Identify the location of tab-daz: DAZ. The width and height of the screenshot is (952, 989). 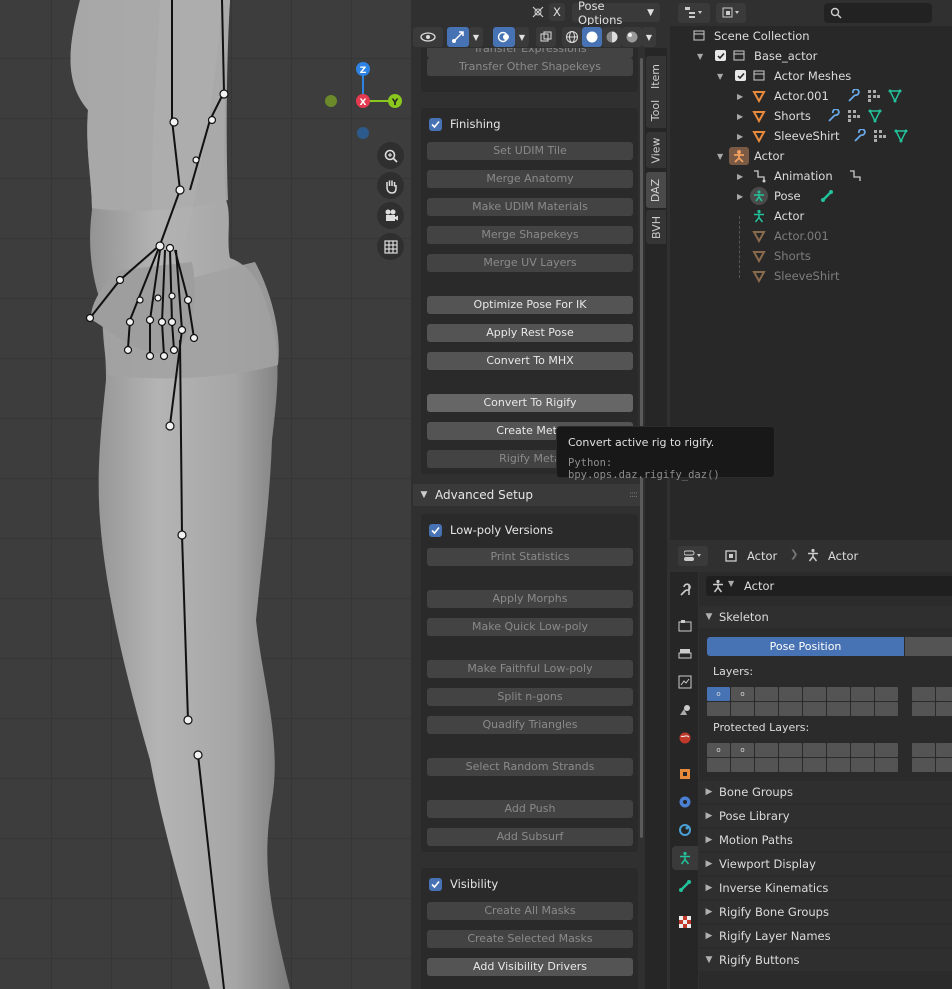
(656, 190).